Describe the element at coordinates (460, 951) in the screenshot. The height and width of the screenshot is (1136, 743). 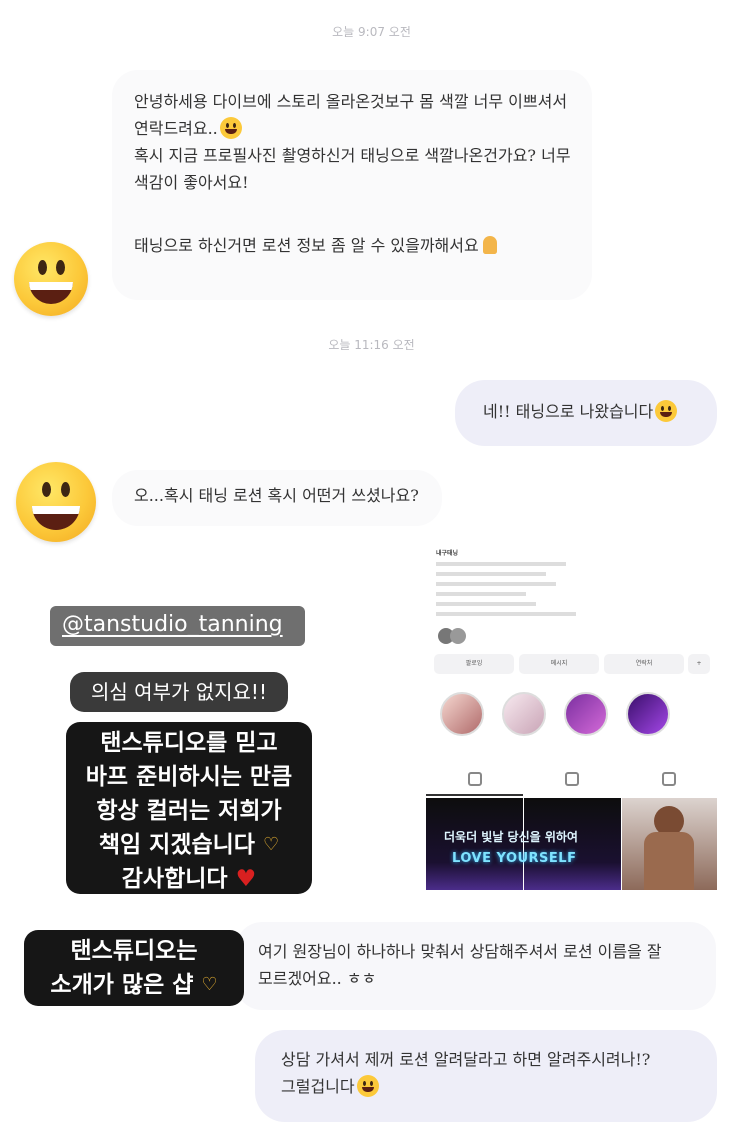
I see `message-line: 여기 원장님이 하나하나 맞춰서 상담해주셔서 로션 이름을 잘` at that location.